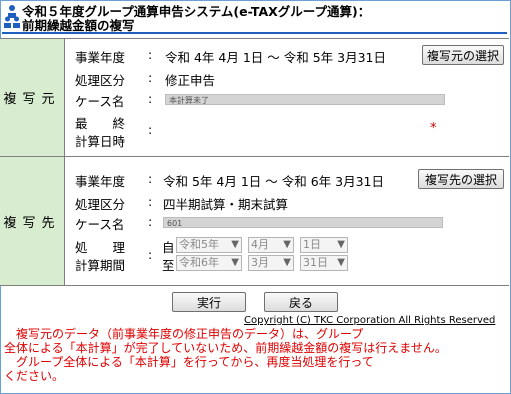 The width and height of the screenshot is (511, 394). I want to click on to-year-select: 令和6年 ▼, so click(209, 263).